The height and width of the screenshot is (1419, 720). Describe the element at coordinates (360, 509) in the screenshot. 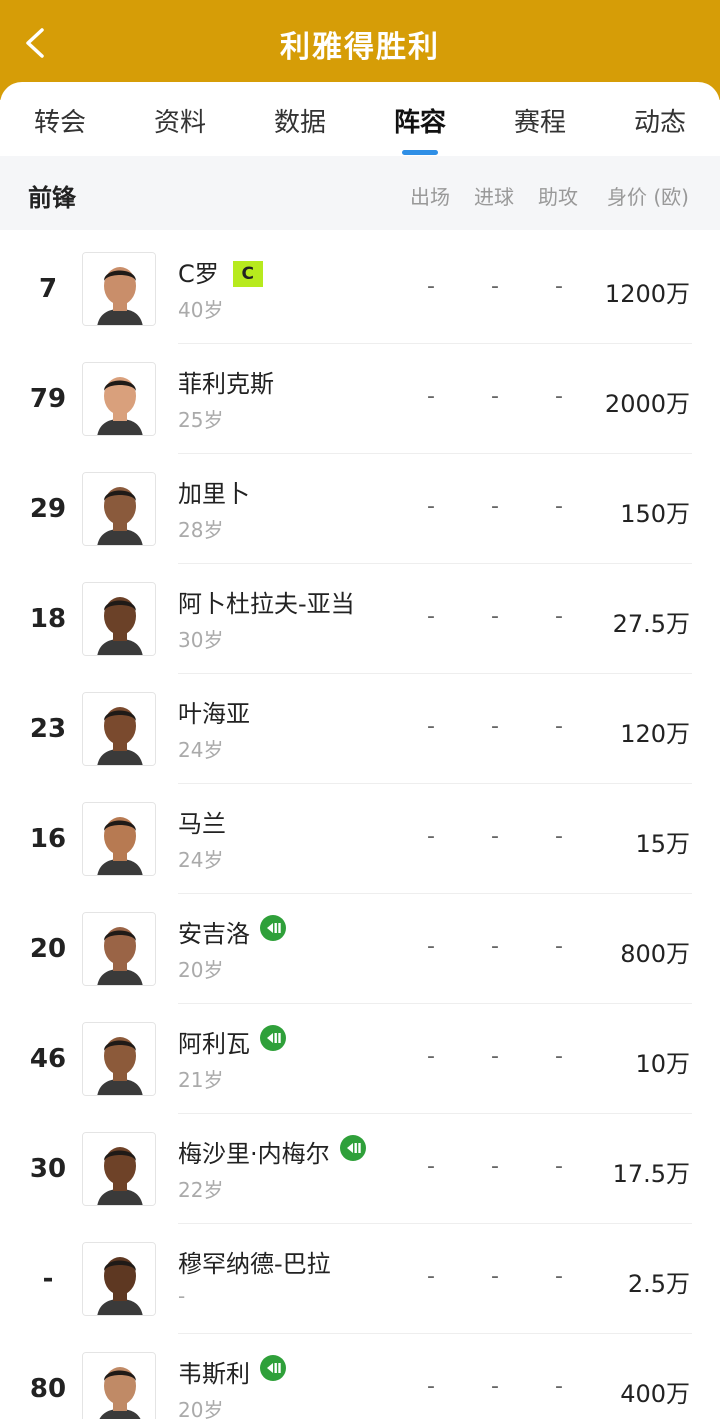

I see `player-row: 29 加里卜 28岁 - - - 150万` at that location.